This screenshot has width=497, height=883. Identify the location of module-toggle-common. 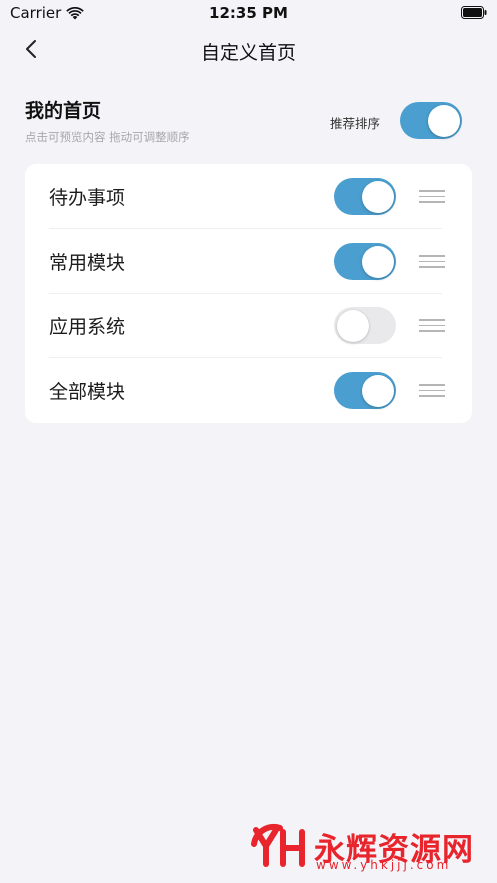
(365, 261).